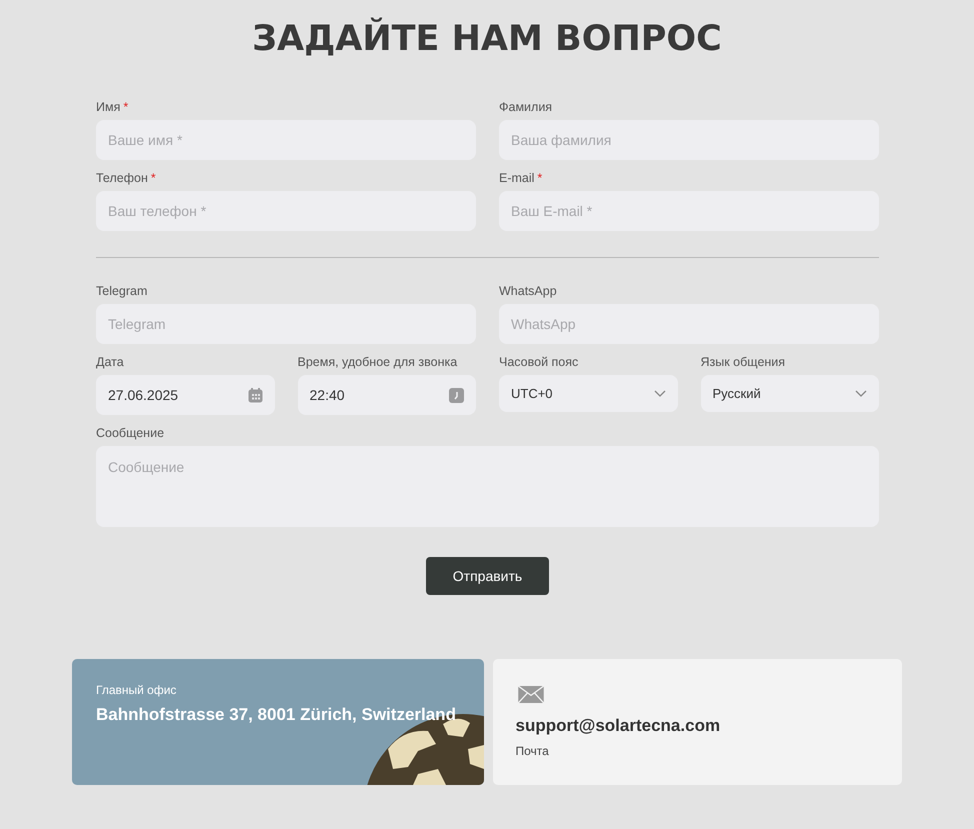 The height and width of the screenshot is (829, 974). What do you see at coordinates (276, 715) in the screenshot?
I see `office-address: Bahnhofstrasse 37, 8001 Zürich, Switzerland` at bounding box center [276, 715].